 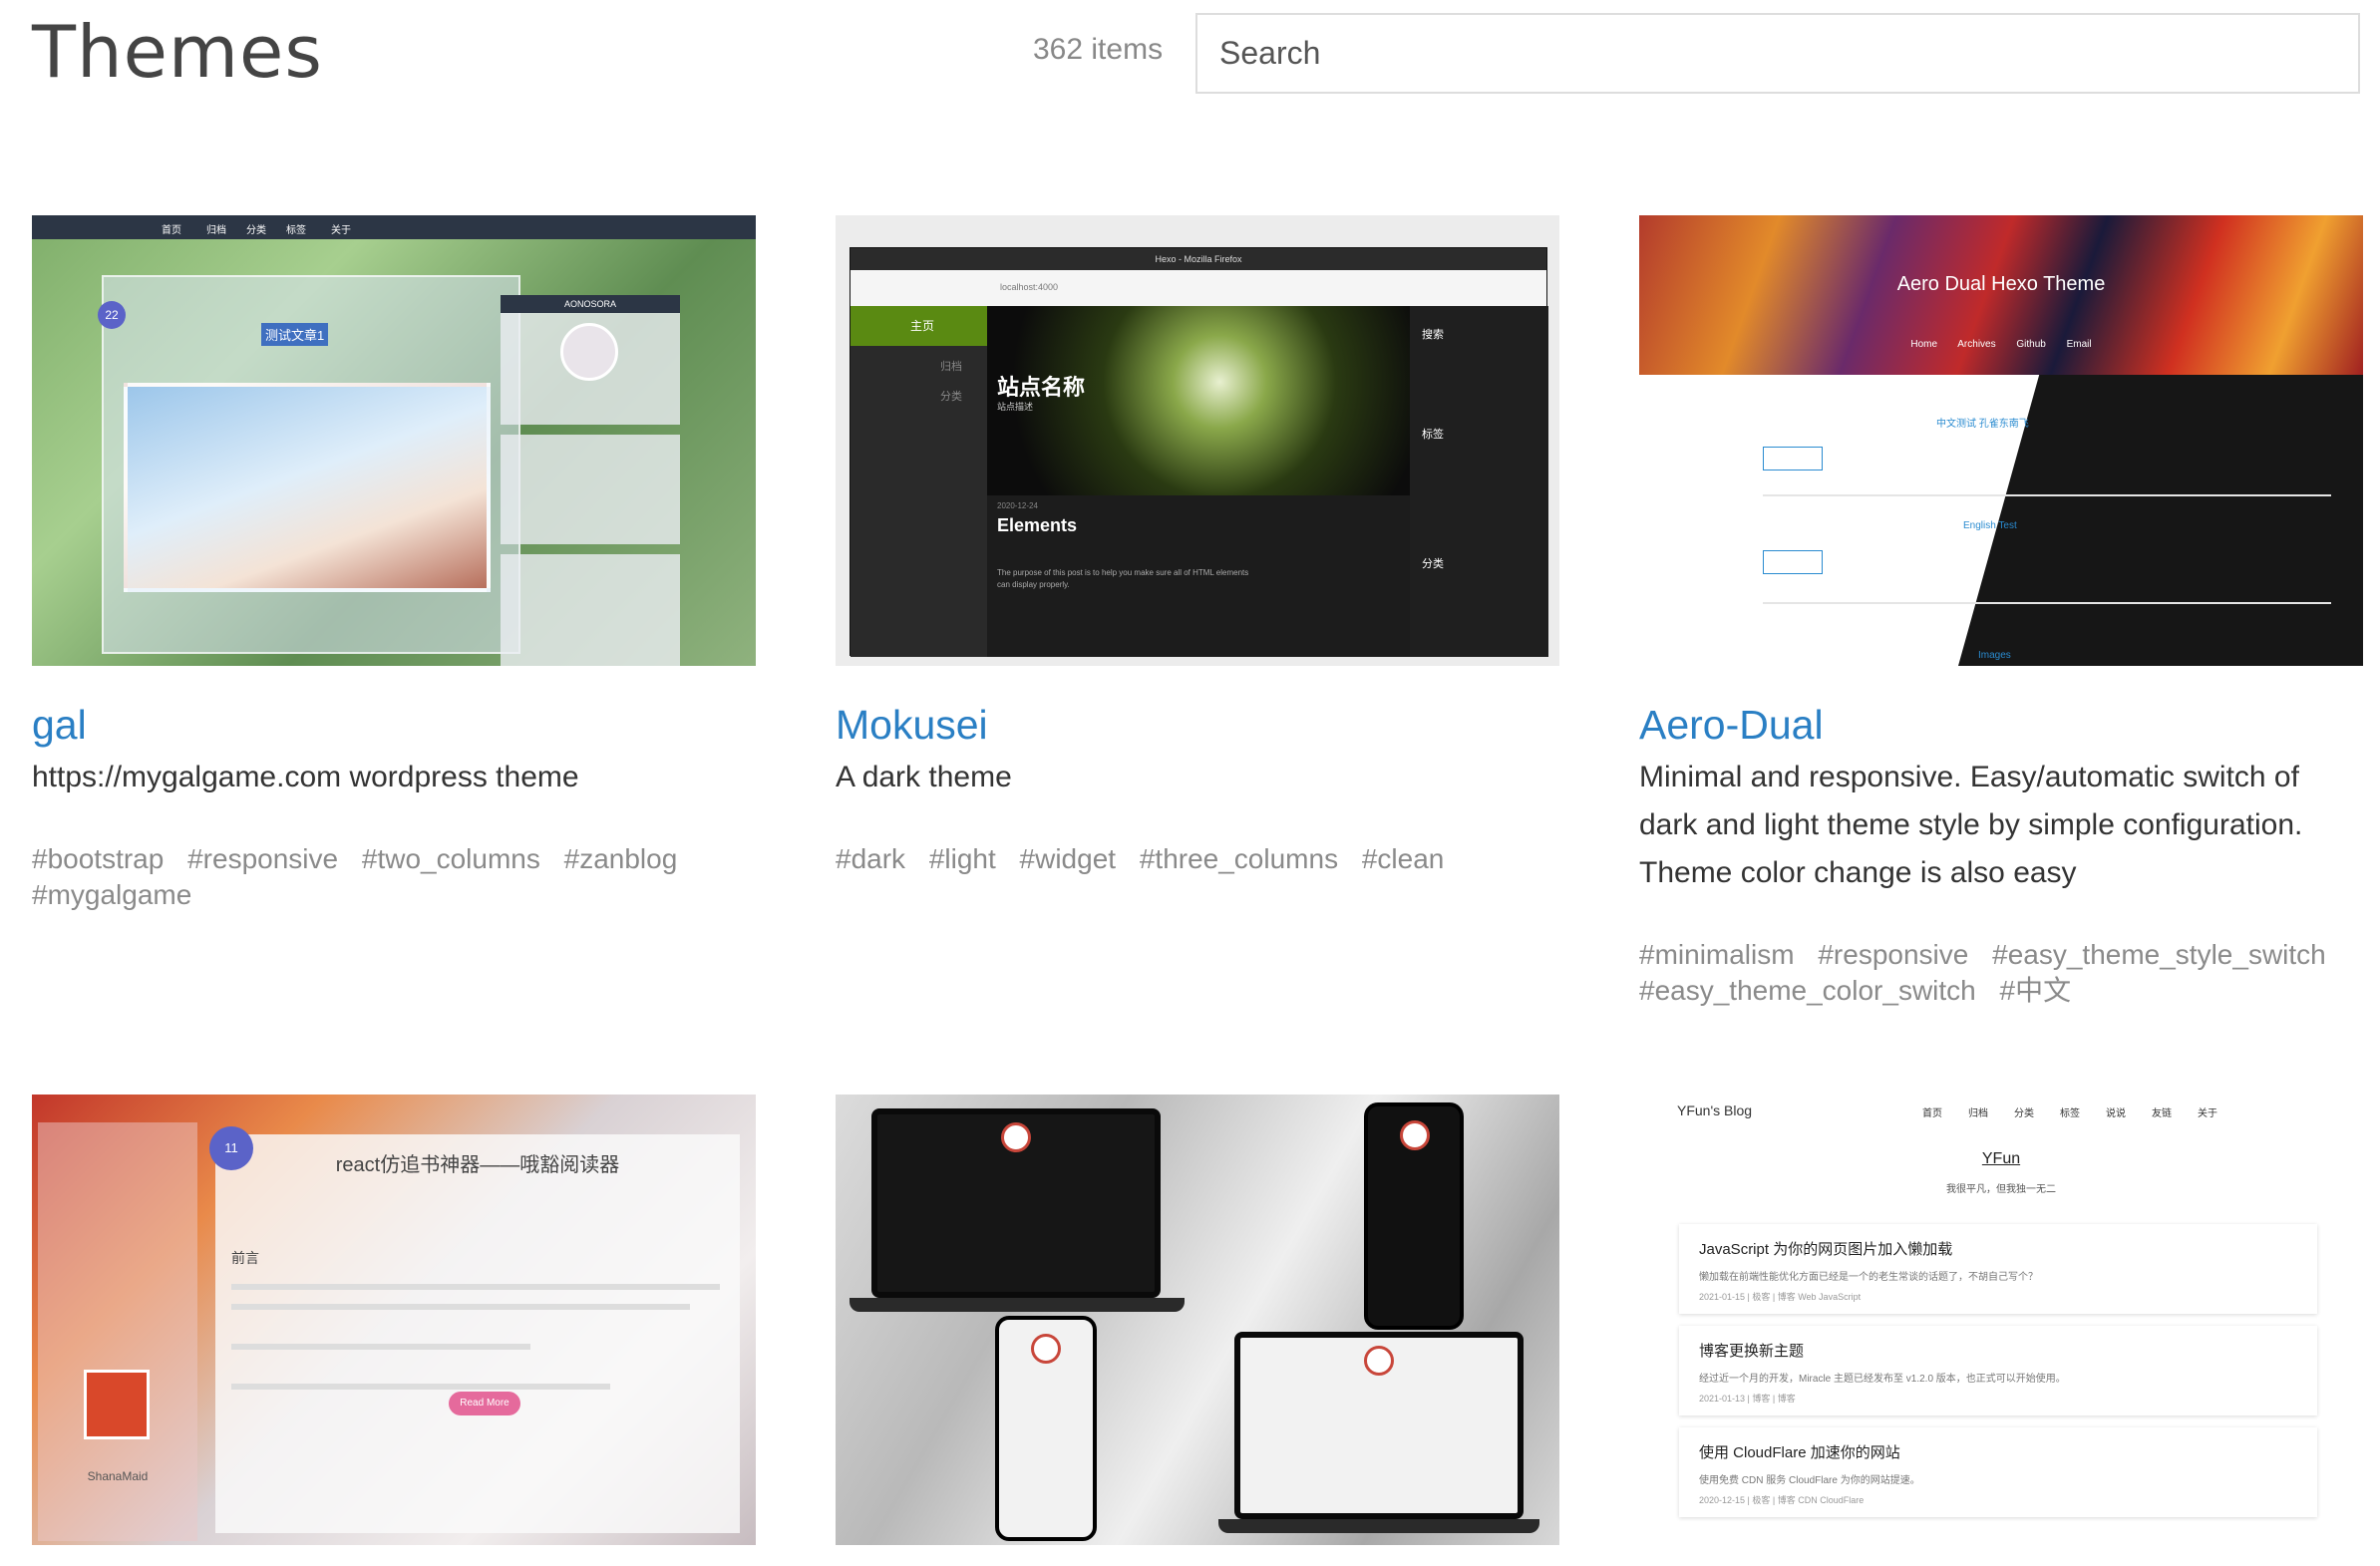 What do you see at coordinates (962, 858) in the screenshot?
I see `tag-link: #light` at bounding box center [962, 858].